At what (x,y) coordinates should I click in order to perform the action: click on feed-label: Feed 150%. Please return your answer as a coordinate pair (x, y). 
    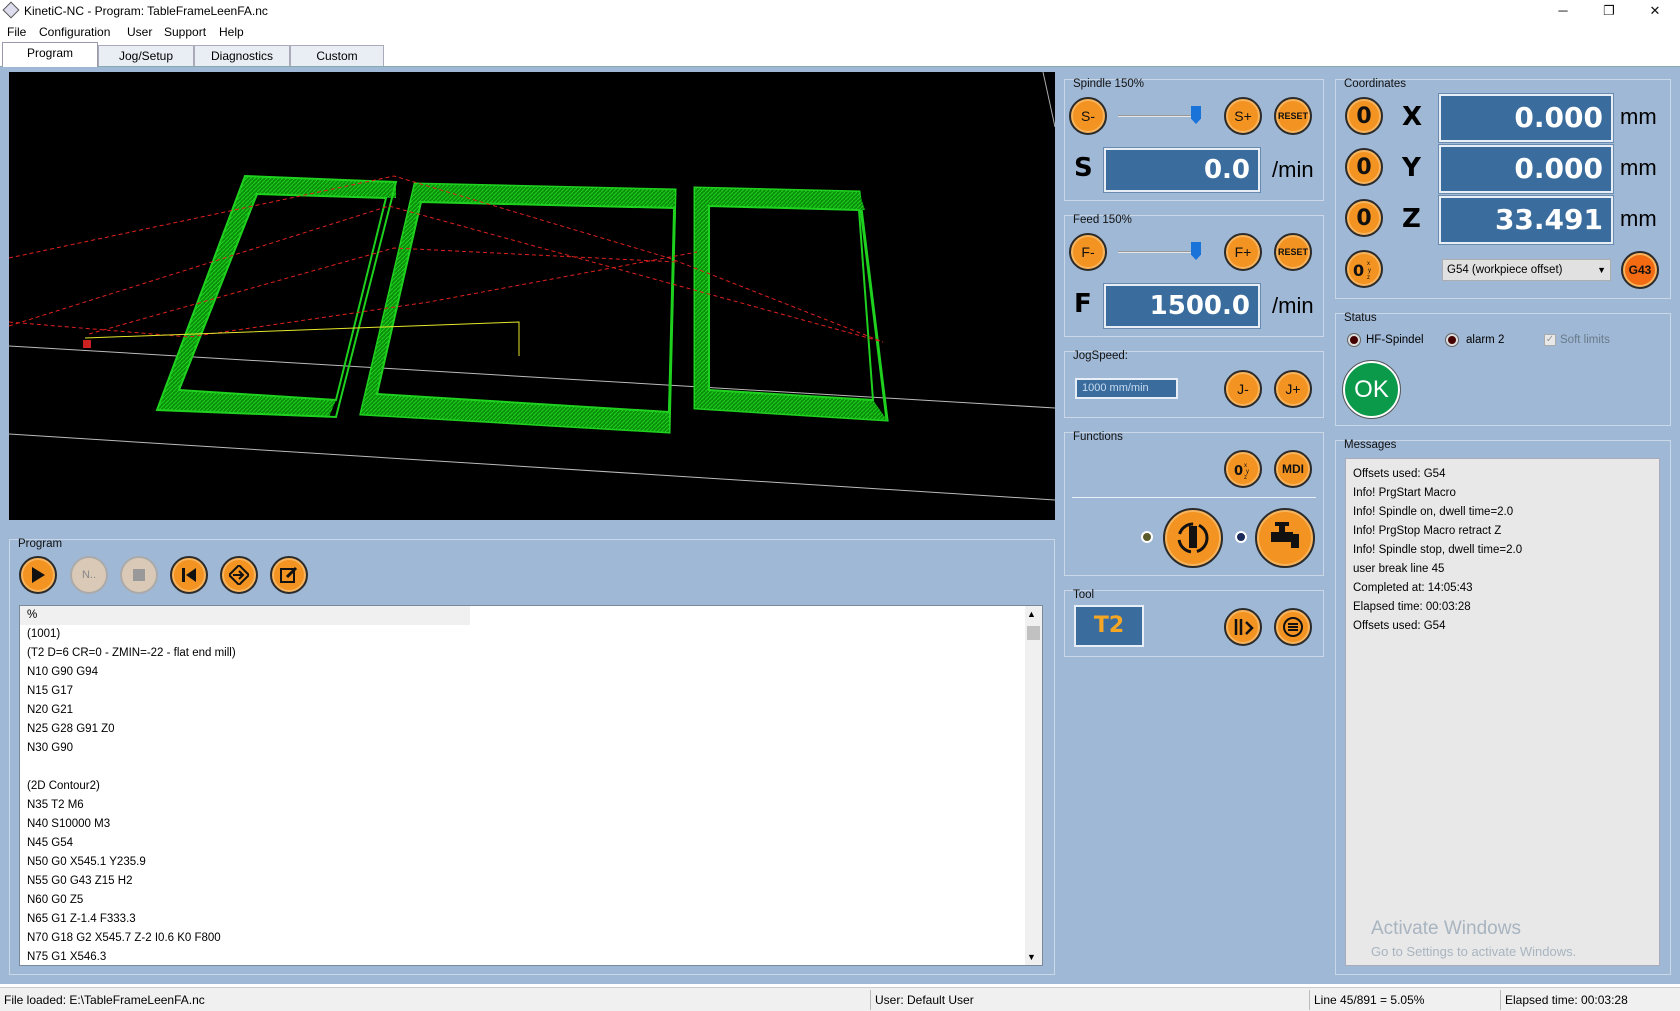
    Looking at the image, I should click on (1102, 220).